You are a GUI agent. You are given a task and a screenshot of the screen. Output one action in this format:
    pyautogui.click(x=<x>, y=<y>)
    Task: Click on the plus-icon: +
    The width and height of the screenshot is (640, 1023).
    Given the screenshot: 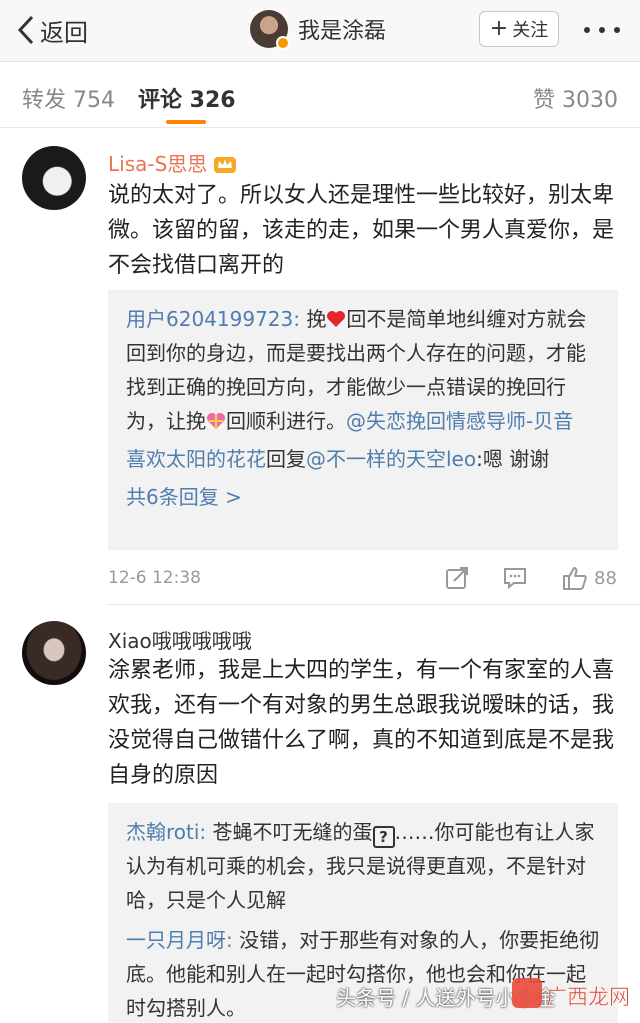 What is the action you would take?
    pyautogui.click(x=499, y=28)
    